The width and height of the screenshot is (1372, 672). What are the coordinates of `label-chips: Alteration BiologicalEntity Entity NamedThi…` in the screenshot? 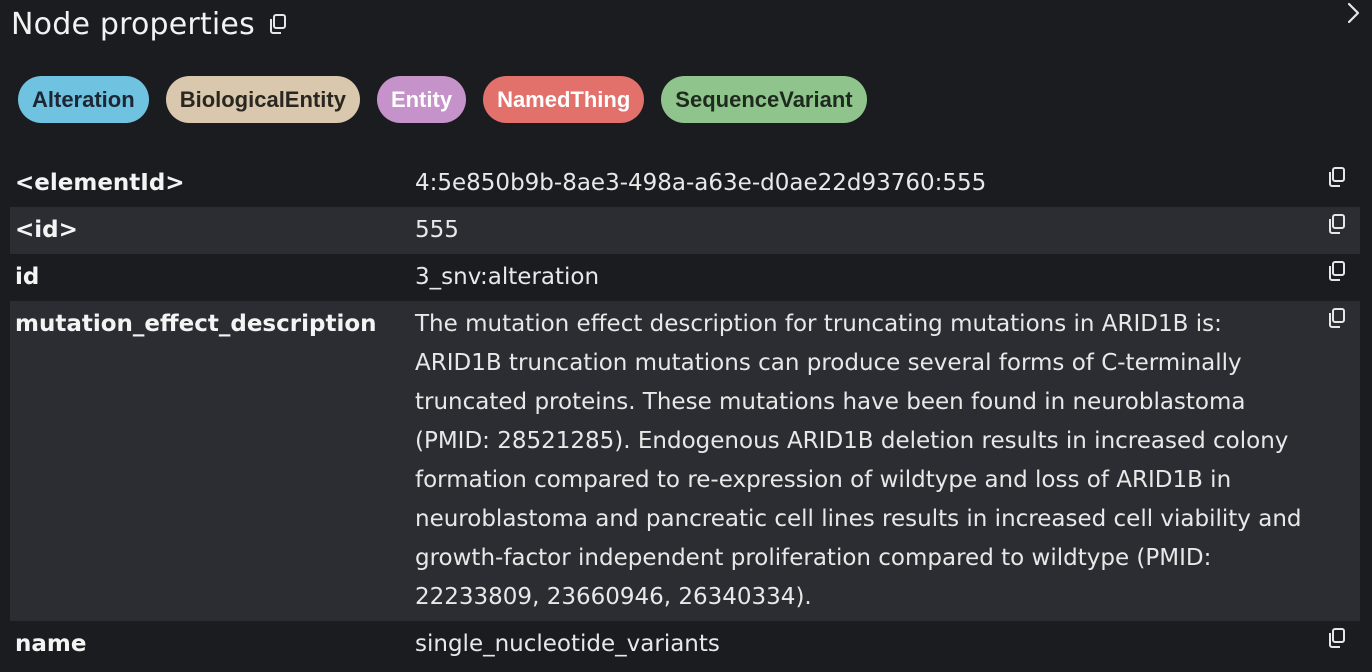 It's located at (442, 99).